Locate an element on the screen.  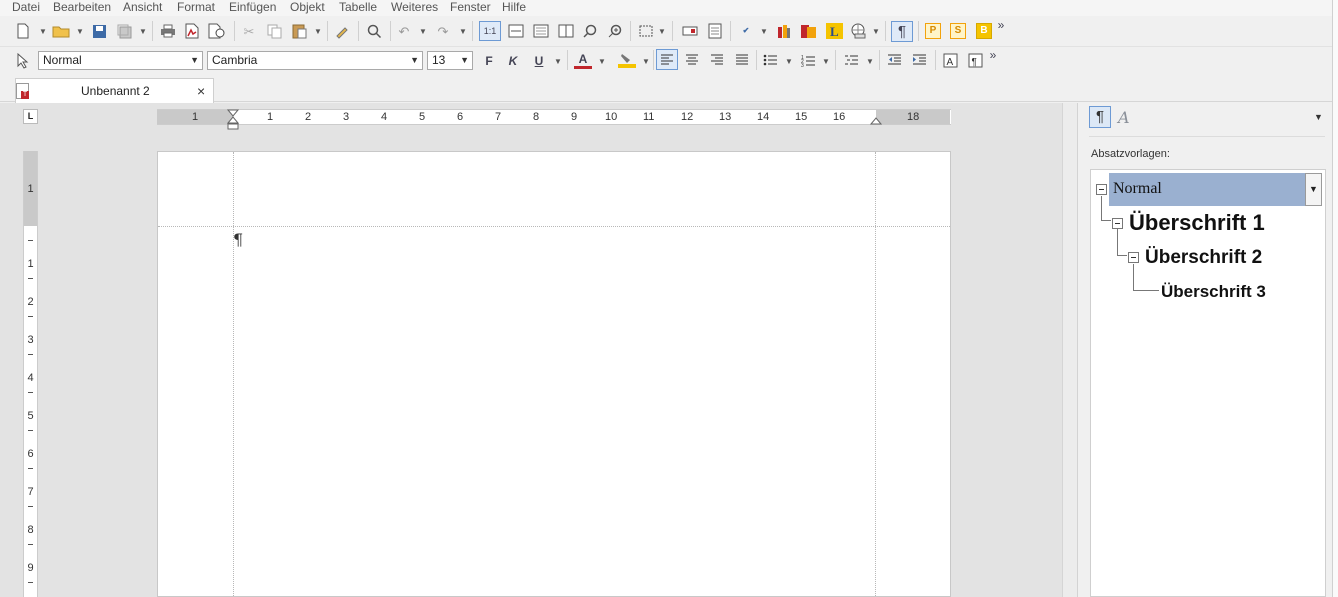
whole-page-button is located at coordinates (541, 31).